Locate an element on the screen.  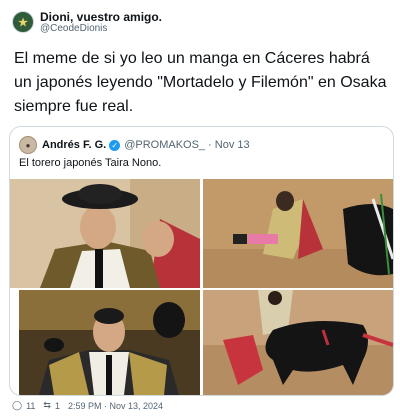
quoted-avatar-icon: ● is located at coordinates (28, 145).